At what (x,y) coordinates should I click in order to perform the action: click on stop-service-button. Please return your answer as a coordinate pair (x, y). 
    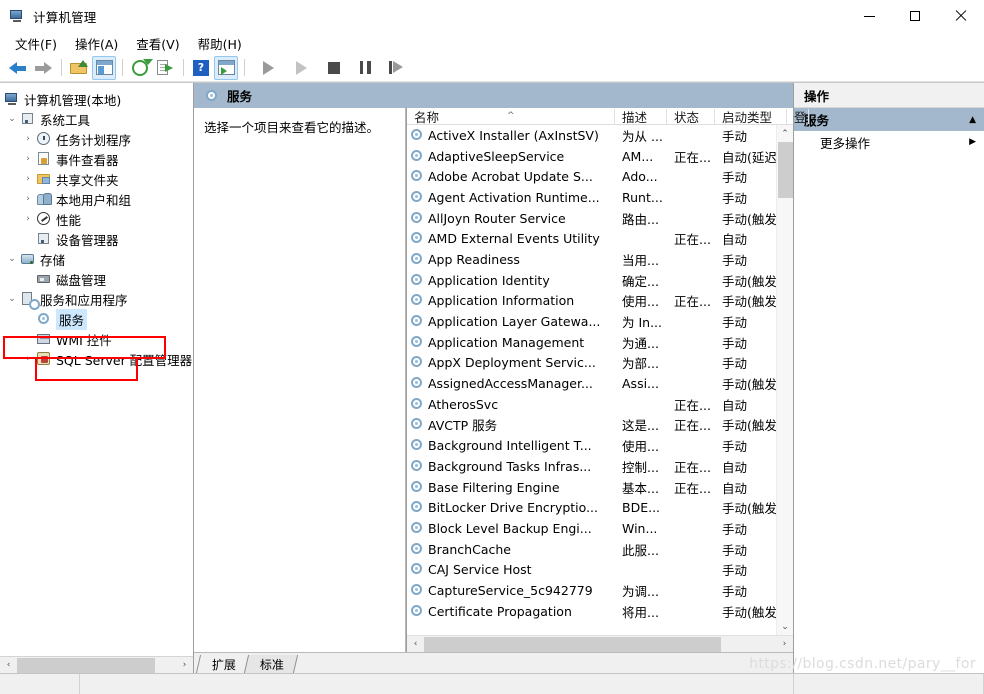
    Looking at the image, I should click on (334, 68).